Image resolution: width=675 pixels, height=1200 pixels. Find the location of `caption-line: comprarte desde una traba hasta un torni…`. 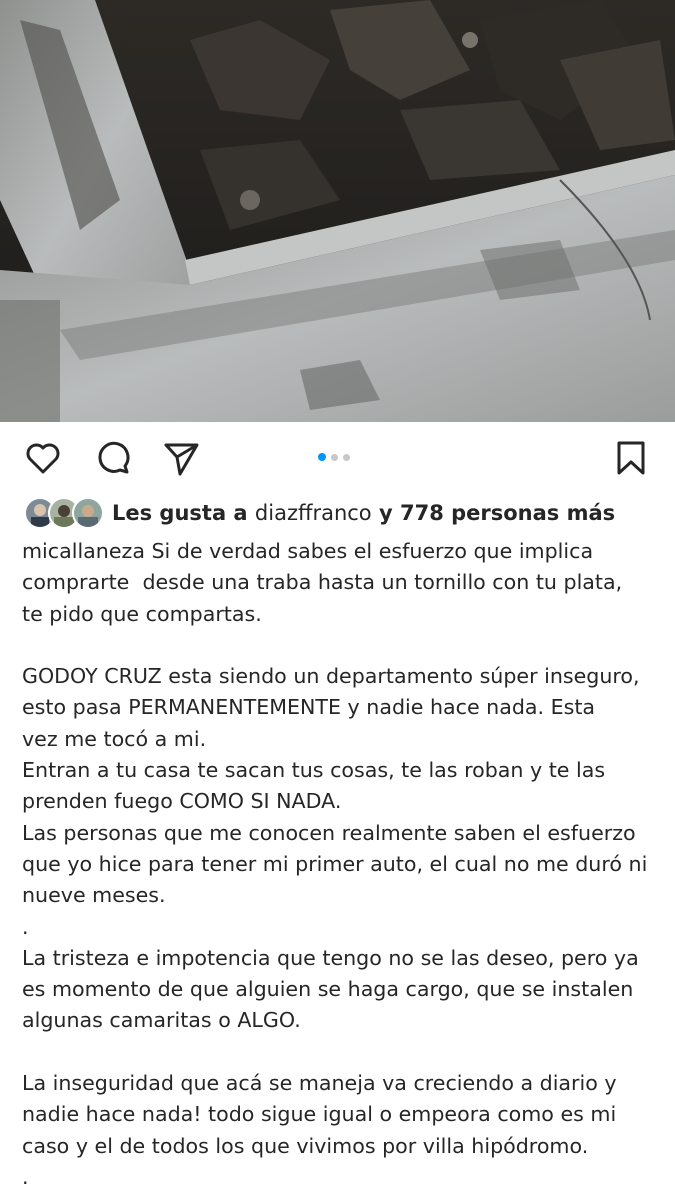

caption-line: comprarte desde una traba hasta un torni… is located at coordinates (322, 582).